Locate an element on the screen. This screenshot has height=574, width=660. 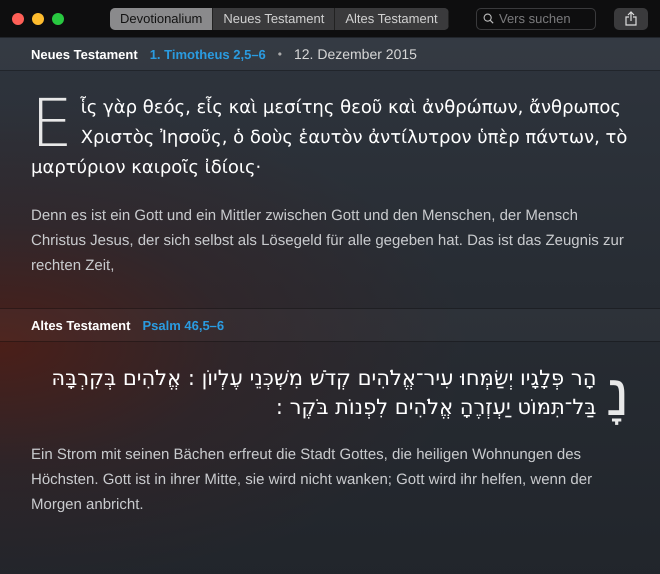
translation-text: Ein Strom mit seinen Bächen erfreut die Stadt Gottes, die heiligen Wohnungen des Höchsten. Gott ist in ihrer Mitte, sie wird nicht wanken; Gott wird ihr helfen, wenn der Morgen anbricht. is located at coordinates (312, 480).